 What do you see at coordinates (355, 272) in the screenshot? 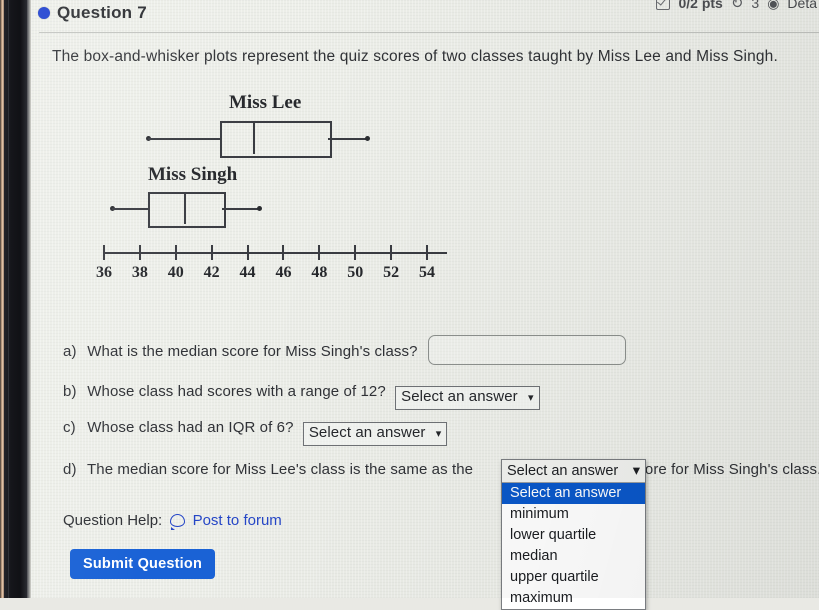
I see `axis-tick-label: 50` at bounding box center [355, 272].